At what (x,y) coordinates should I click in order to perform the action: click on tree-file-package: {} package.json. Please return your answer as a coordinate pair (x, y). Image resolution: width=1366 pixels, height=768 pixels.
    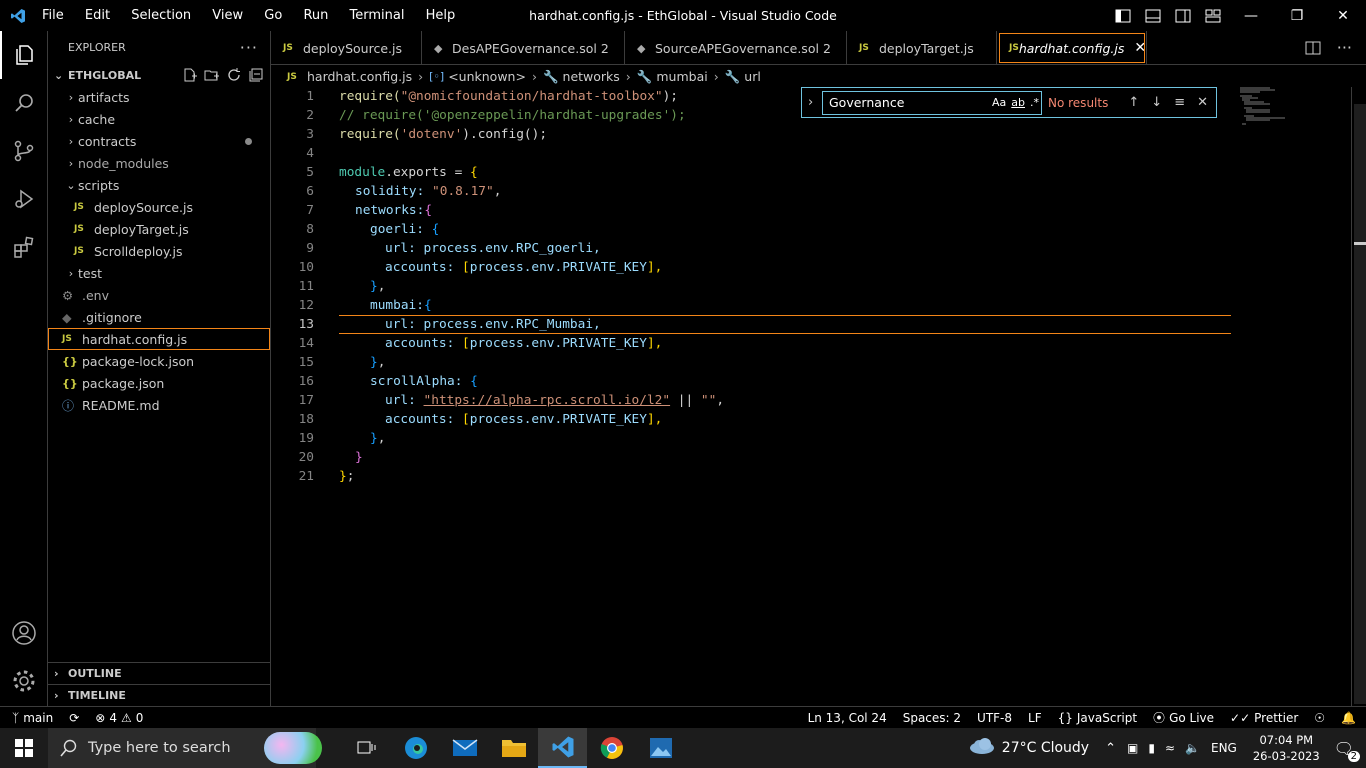
    Looking at the image, I should click on (159, 383).